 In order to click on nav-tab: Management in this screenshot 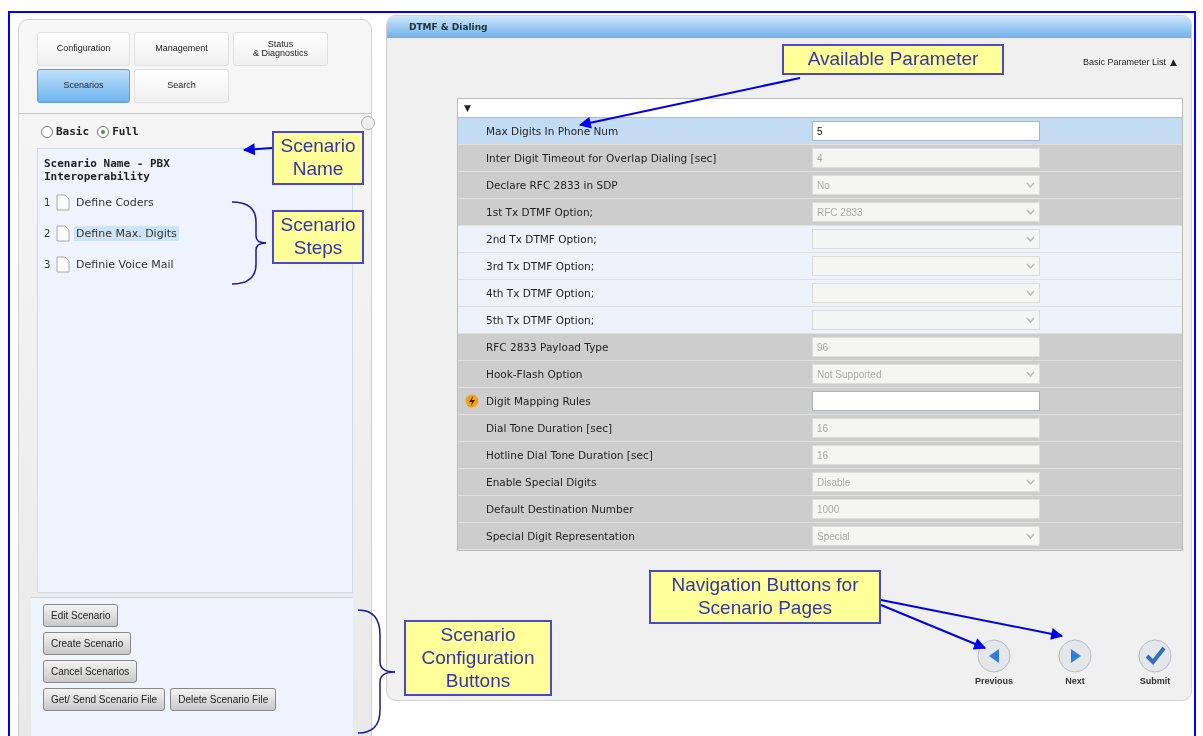, I will do `click(181, 49)`.